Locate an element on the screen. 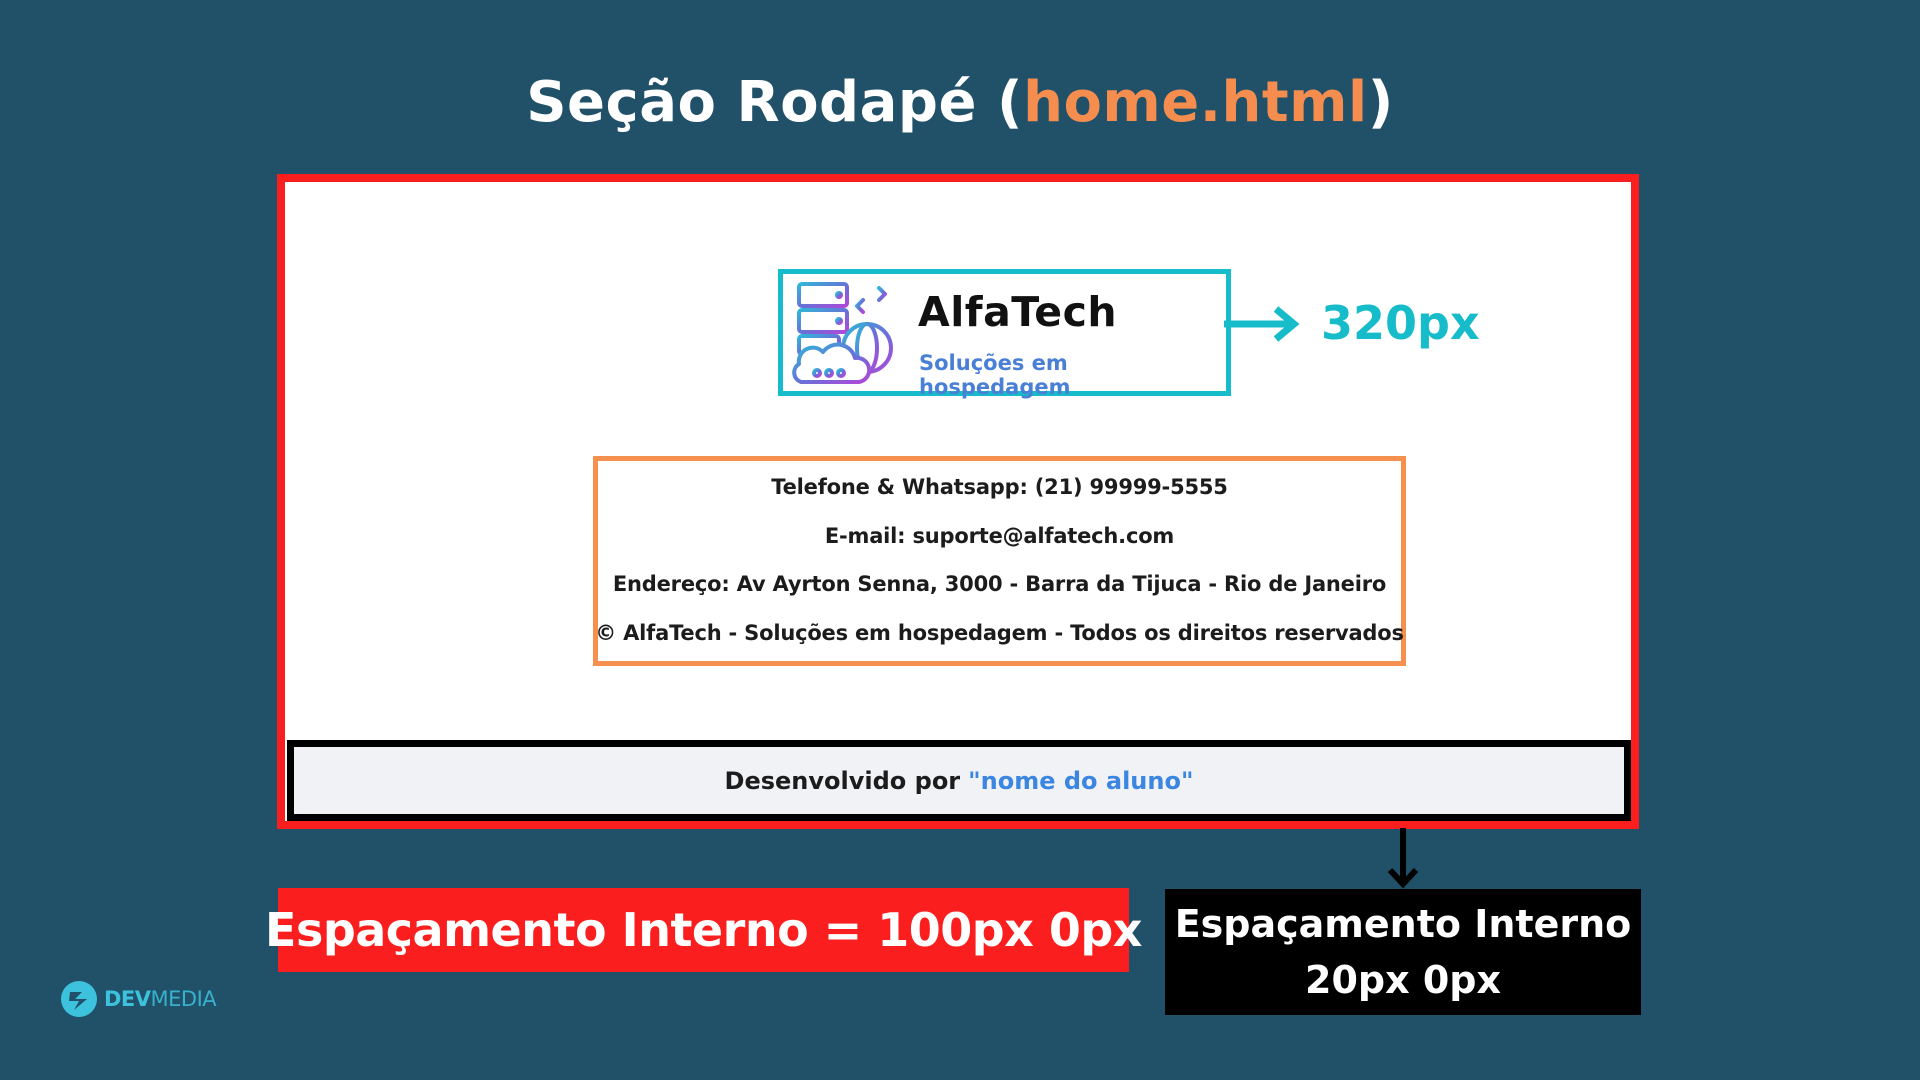 This screenshot has width=1920, height=1080. contact-phone: Telefone & Whatsapp: (21) 99999-5555 is located at coordinates (999, 487).